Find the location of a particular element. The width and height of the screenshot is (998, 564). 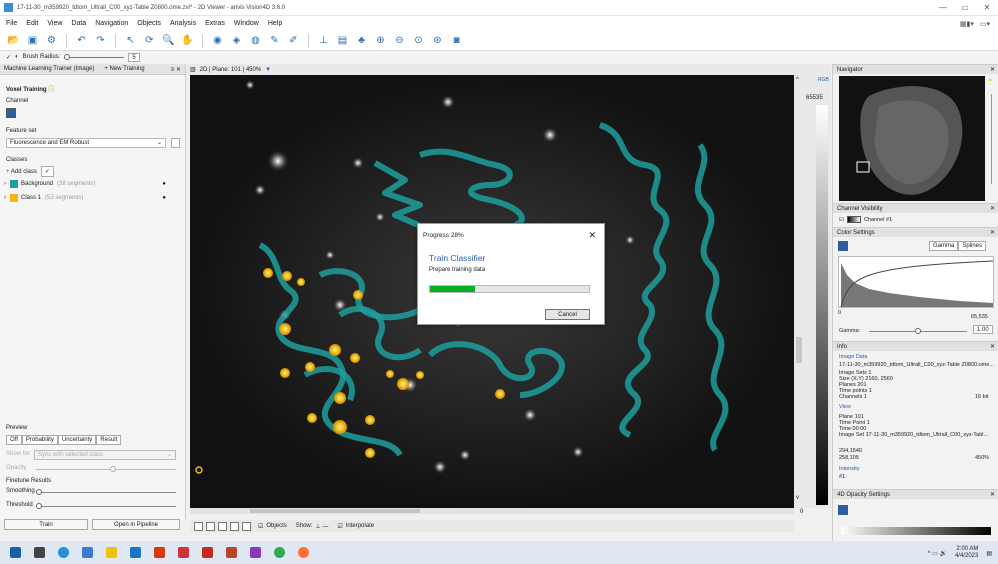

horizontal-scrollbar-thumb is located at coordinates (335, 511).